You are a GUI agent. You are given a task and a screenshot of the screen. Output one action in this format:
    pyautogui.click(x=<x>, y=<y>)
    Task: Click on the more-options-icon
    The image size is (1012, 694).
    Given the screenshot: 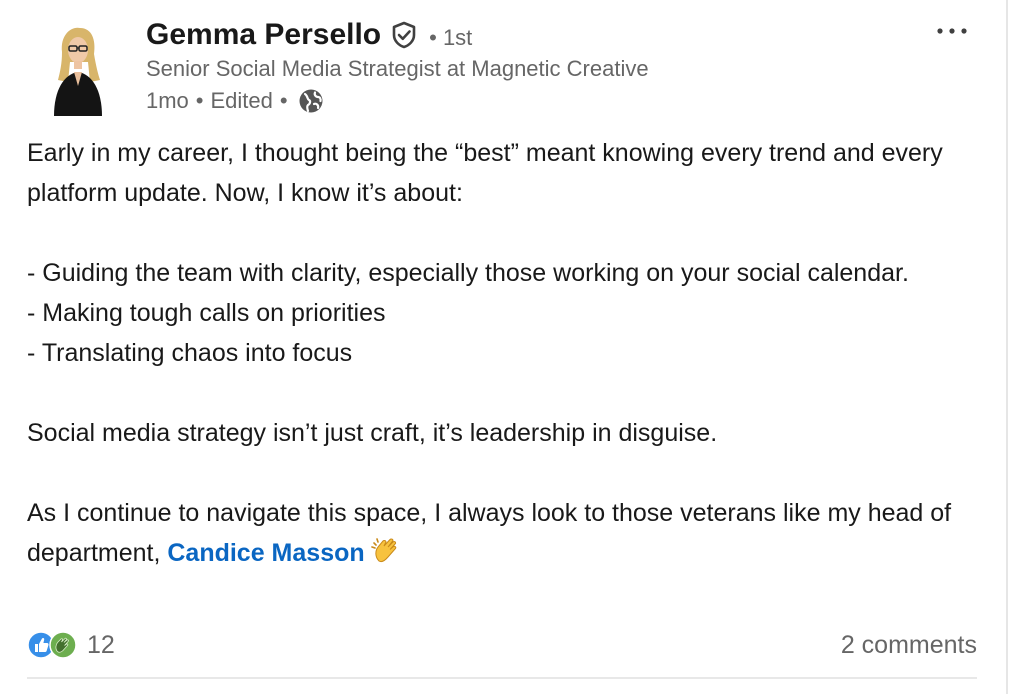 What is the action you would take?
    pyautogui.click(x=952, y=31)
    